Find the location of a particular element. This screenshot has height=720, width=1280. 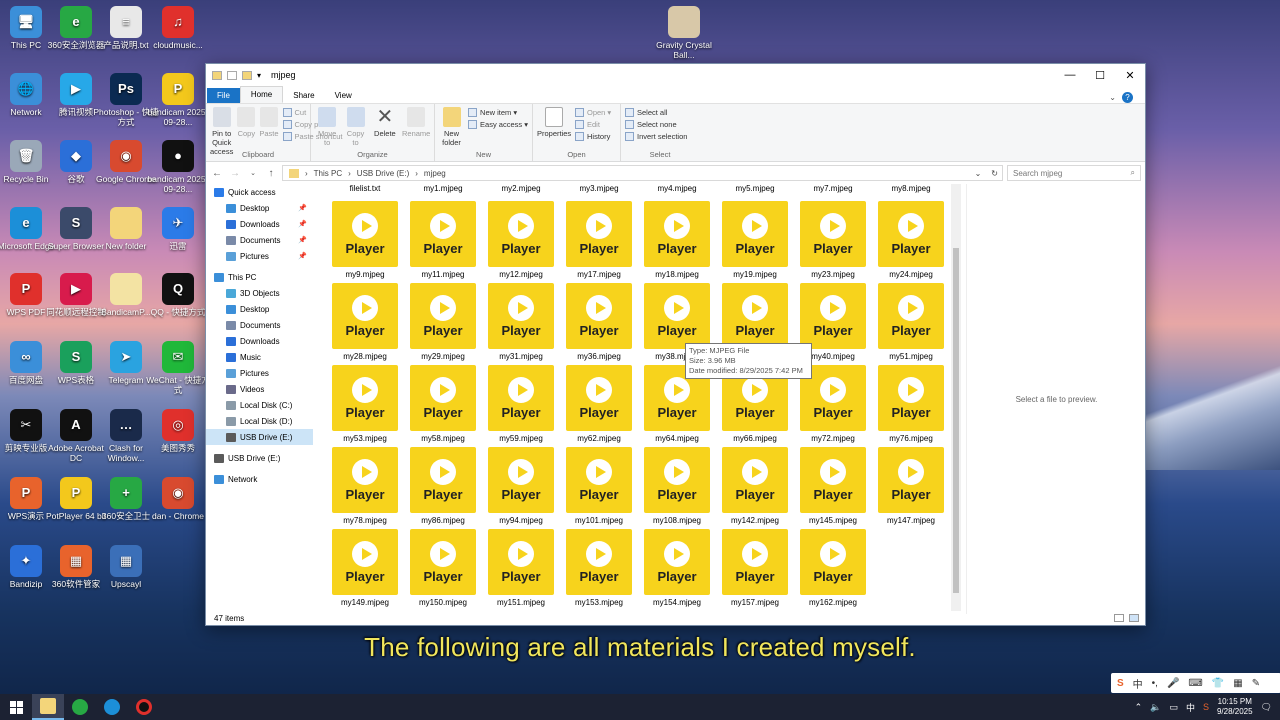

file-item: Player my108.mjpeg is located at coordinates (677, 488).